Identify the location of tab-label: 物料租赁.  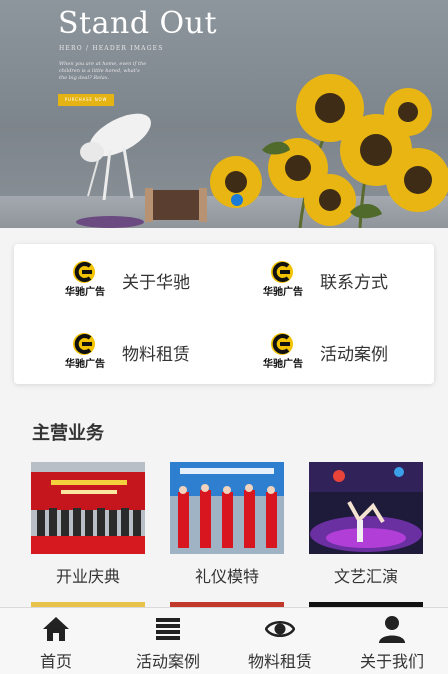
(279, 661).